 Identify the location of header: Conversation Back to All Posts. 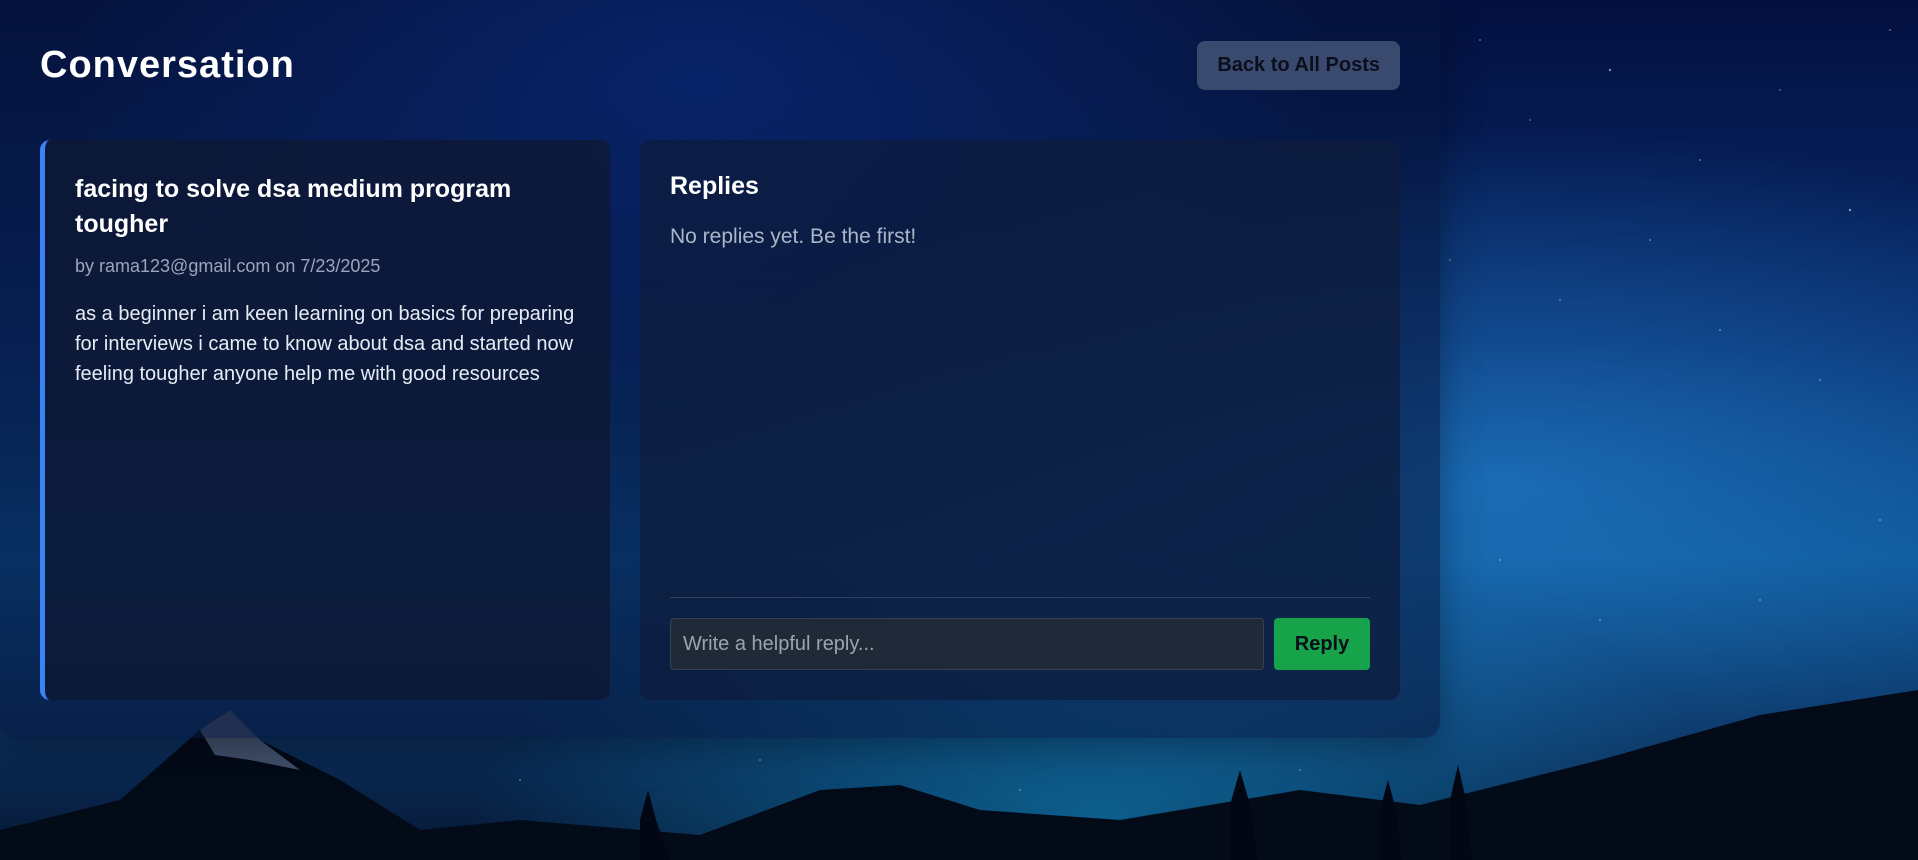
(720, 65).